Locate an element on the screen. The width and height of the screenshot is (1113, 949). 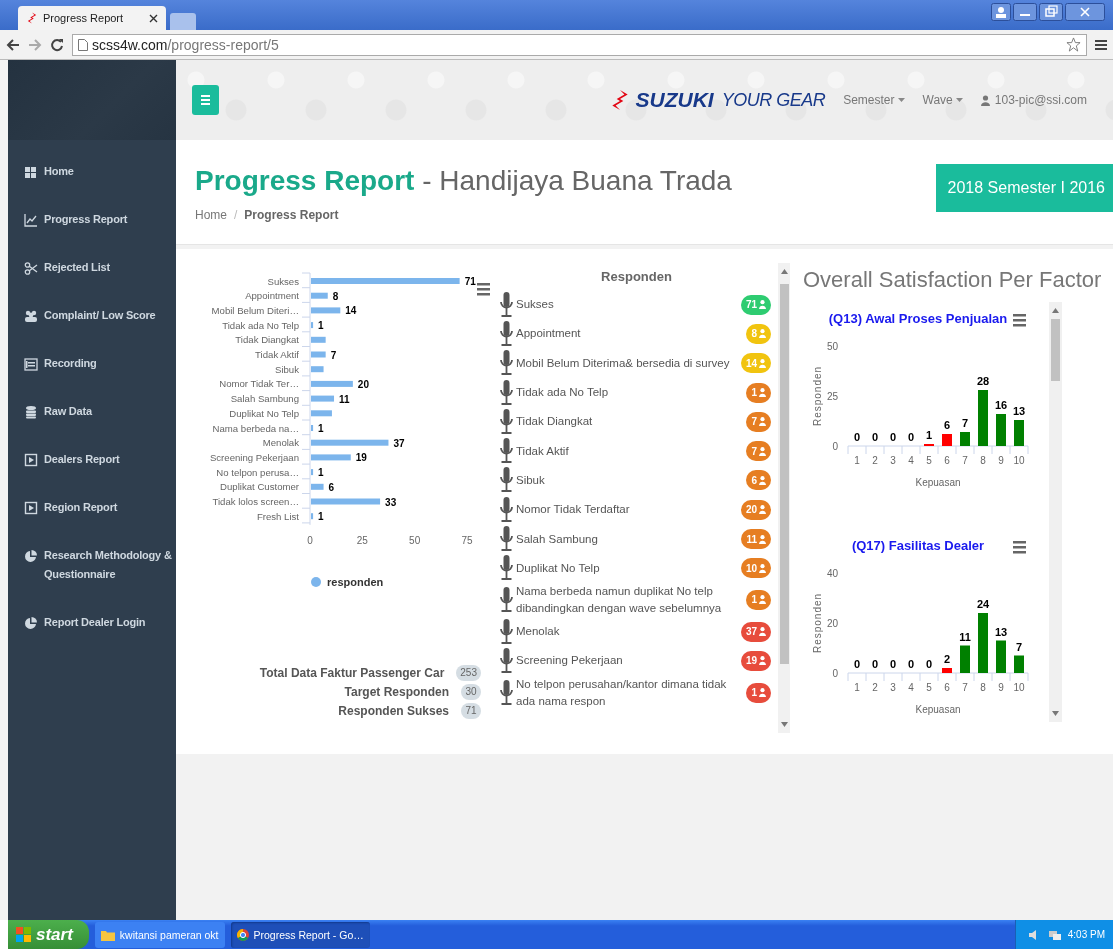
sidebar-item: Report Dealer Login is located at coordinates (92, 629).